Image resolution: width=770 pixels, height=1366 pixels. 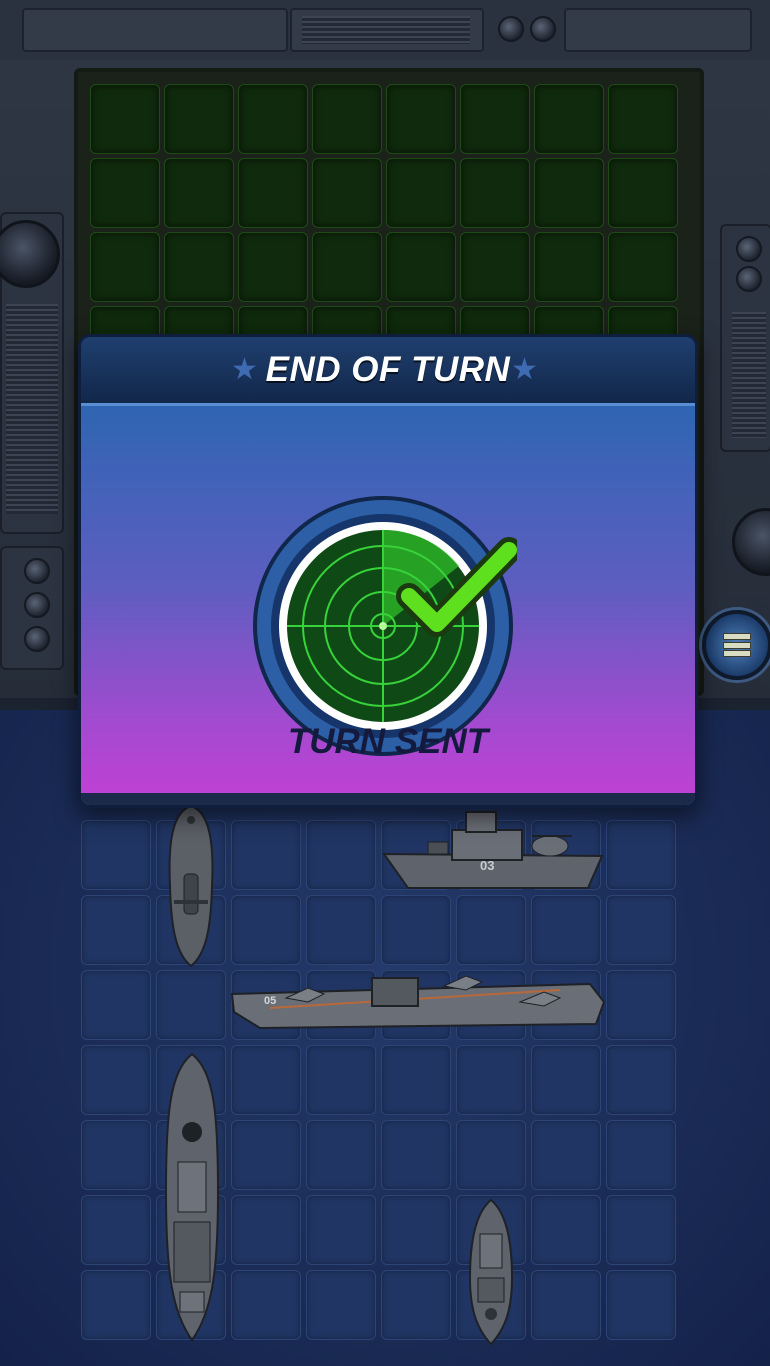 What do you see at coordinates (192, 1197) in the screenshot?
I see `battleship` at bounding box center [192, 1197].